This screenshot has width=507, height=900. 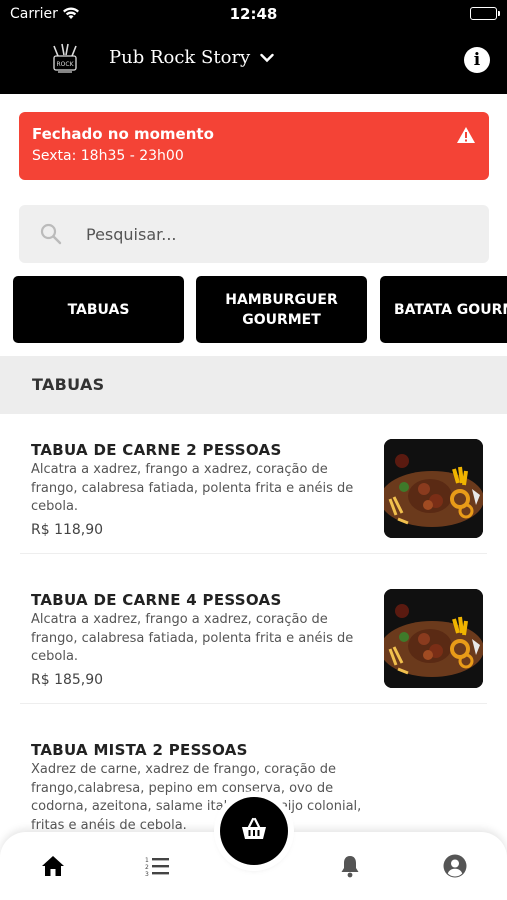 What do you see at coordinates (157, 866) in the screenshot?
I see `list-icon: 123` at bounding box center [157, 866].